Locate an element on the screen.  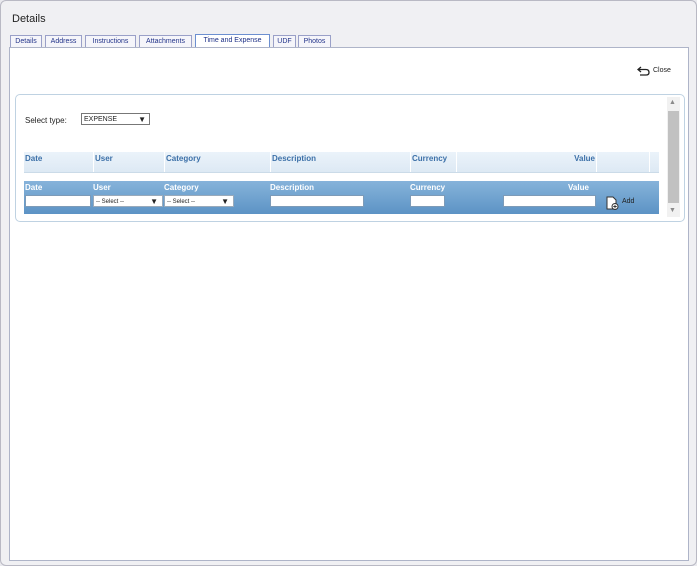
undo-arrow-icon is located at coordinates (643, 71).